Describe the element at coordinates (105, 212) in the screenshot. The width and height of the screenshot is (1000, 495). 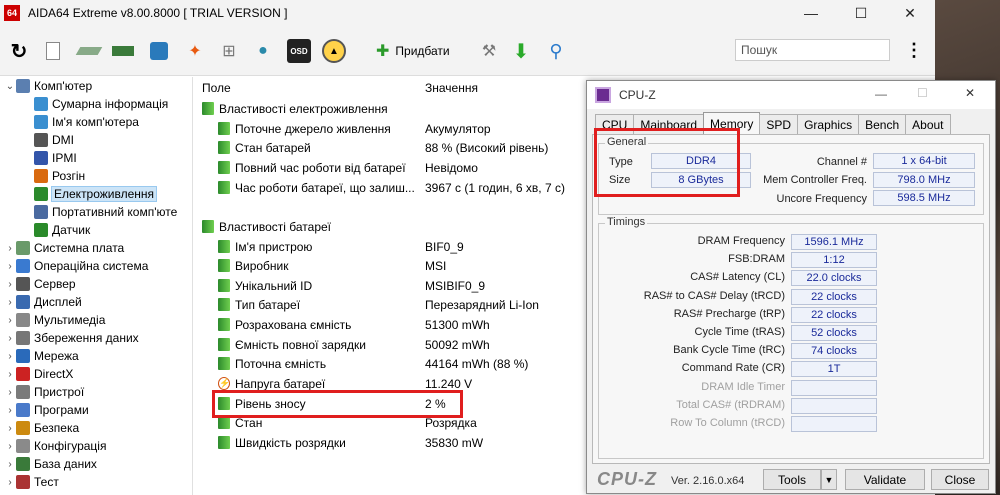
I see `tree-item-8: Портативний комп'юте` at that location.